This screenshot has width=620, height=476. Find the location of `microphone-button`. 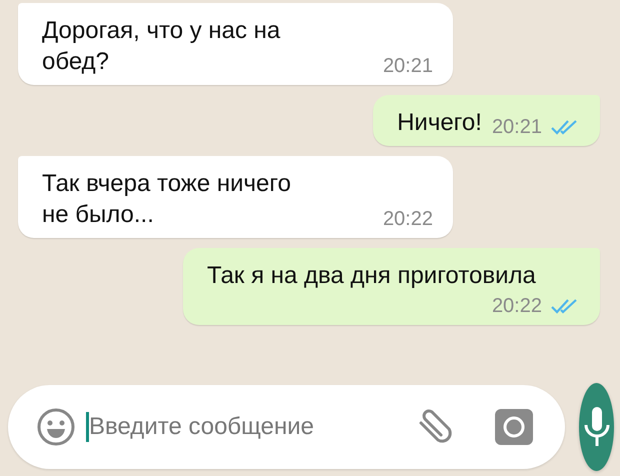

microphone-button is located at coordinates (596, 427).